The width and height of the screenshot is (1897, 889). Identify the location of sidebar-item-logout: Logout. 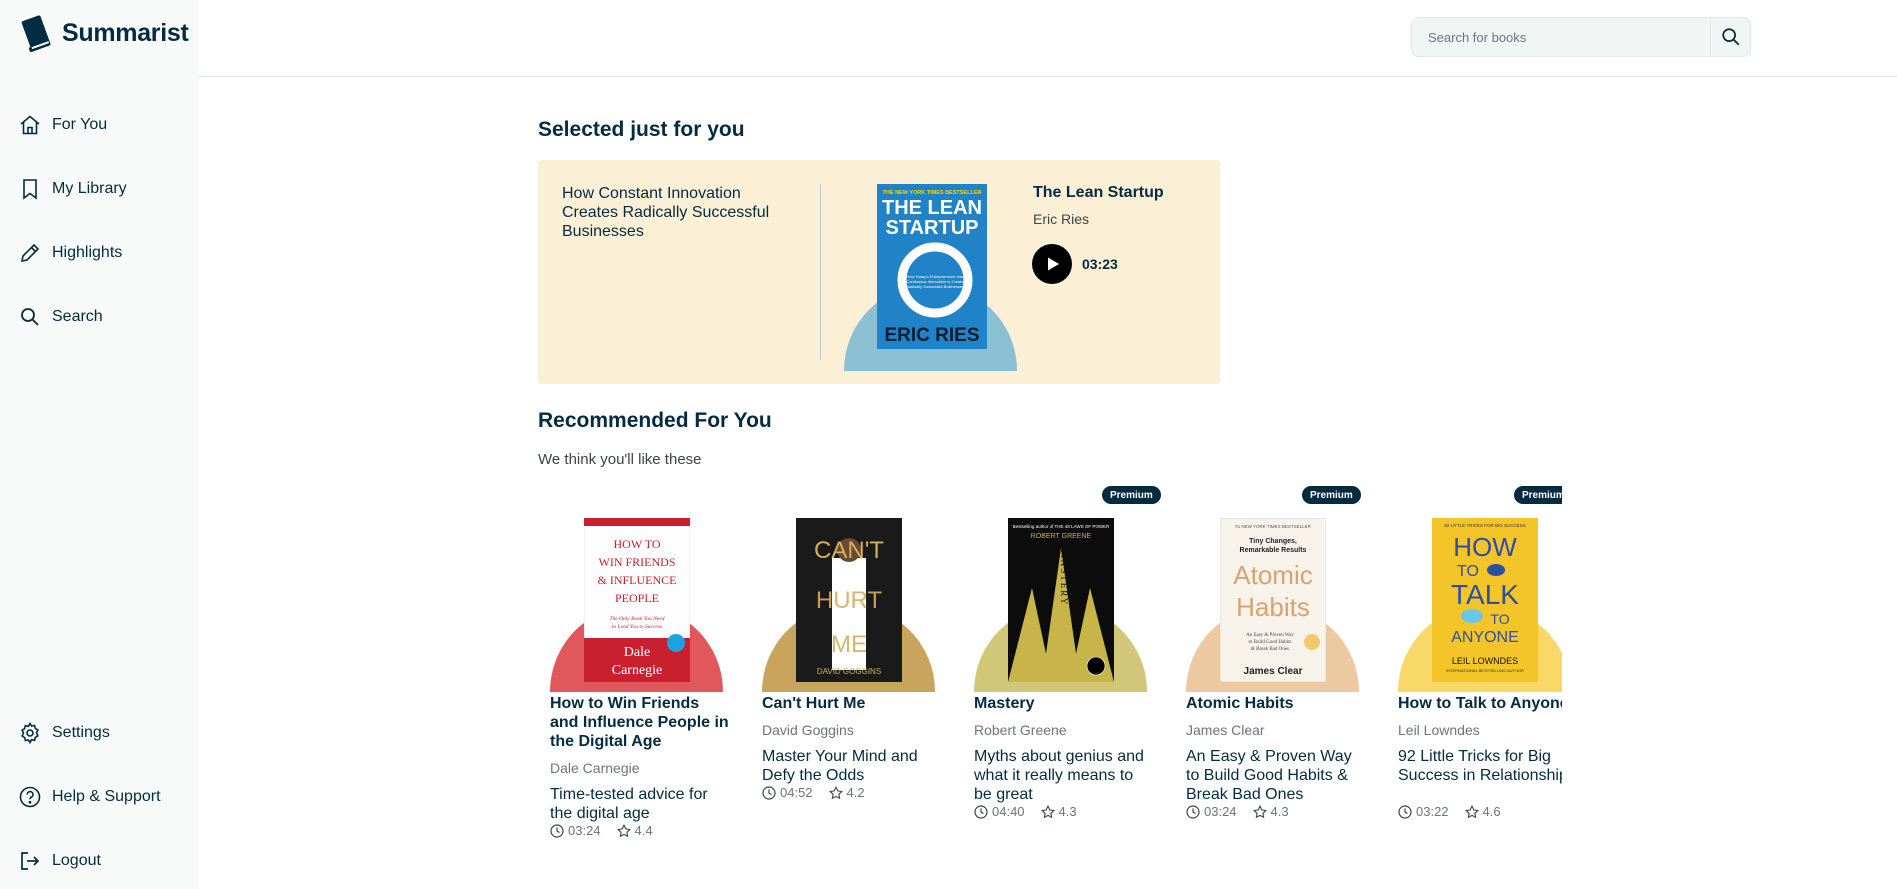
(59, 861).